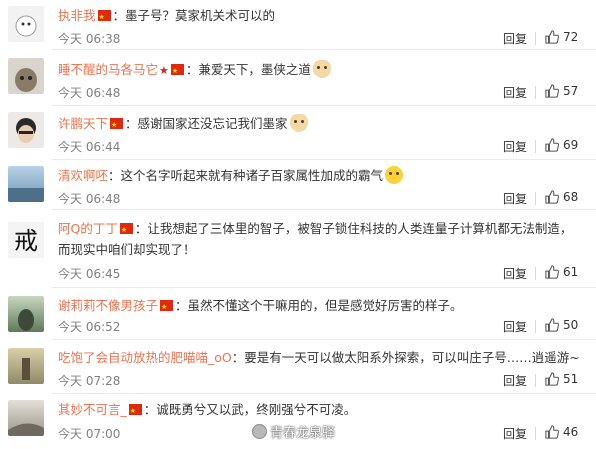 The height and width of the screenshot is (449, 596). I want to click on comment-time: 今天 06:52, so click(89, 327).